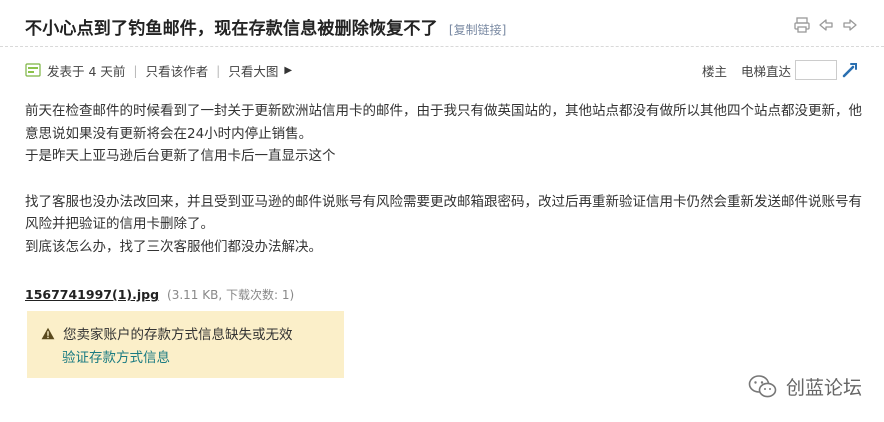 This screenshot has height=422, width=884. Describe the element at coordinates (86, 71) in the screenshot. I see `posted-time: 发表于 4 天前` at that location.